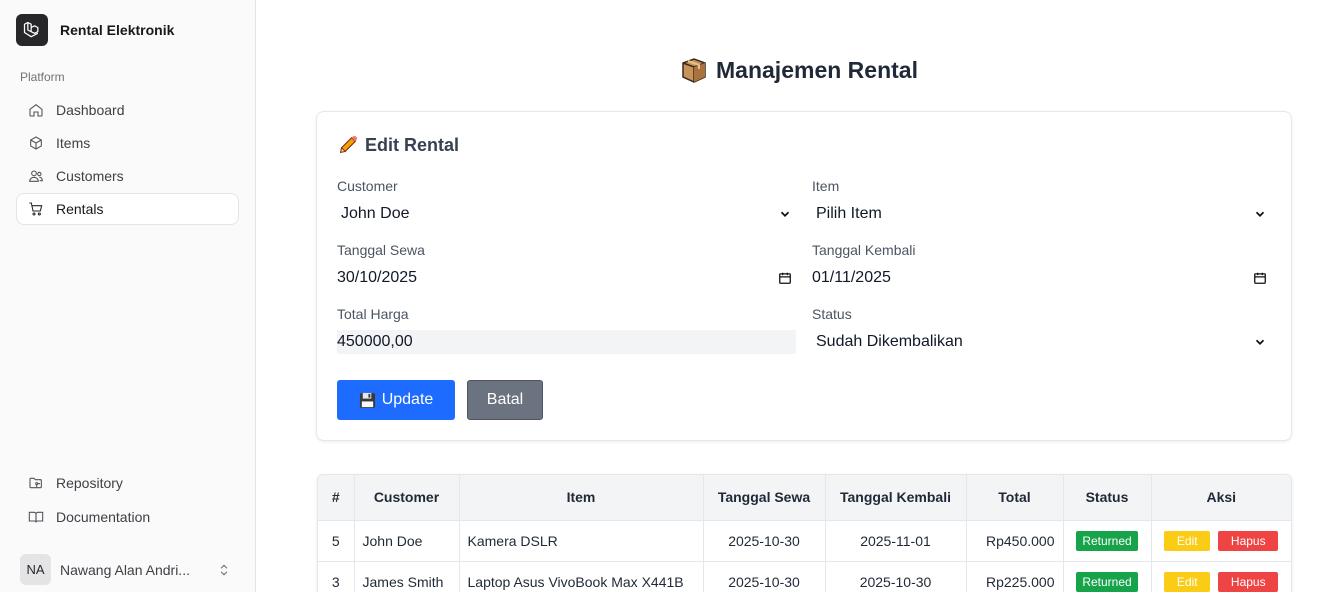 Image resolution: width=1342 pixels, height=592 pixels. What do you see at coordinates (1015, 576) in the screenshot?
I see `cell-total: Rp225.000` at bounding box center [1015, 576].